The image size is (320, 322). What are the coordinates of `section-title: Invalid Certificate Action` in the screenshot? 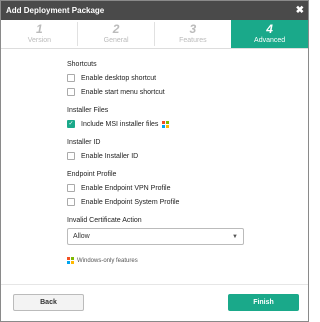 It's located at (104, 220).